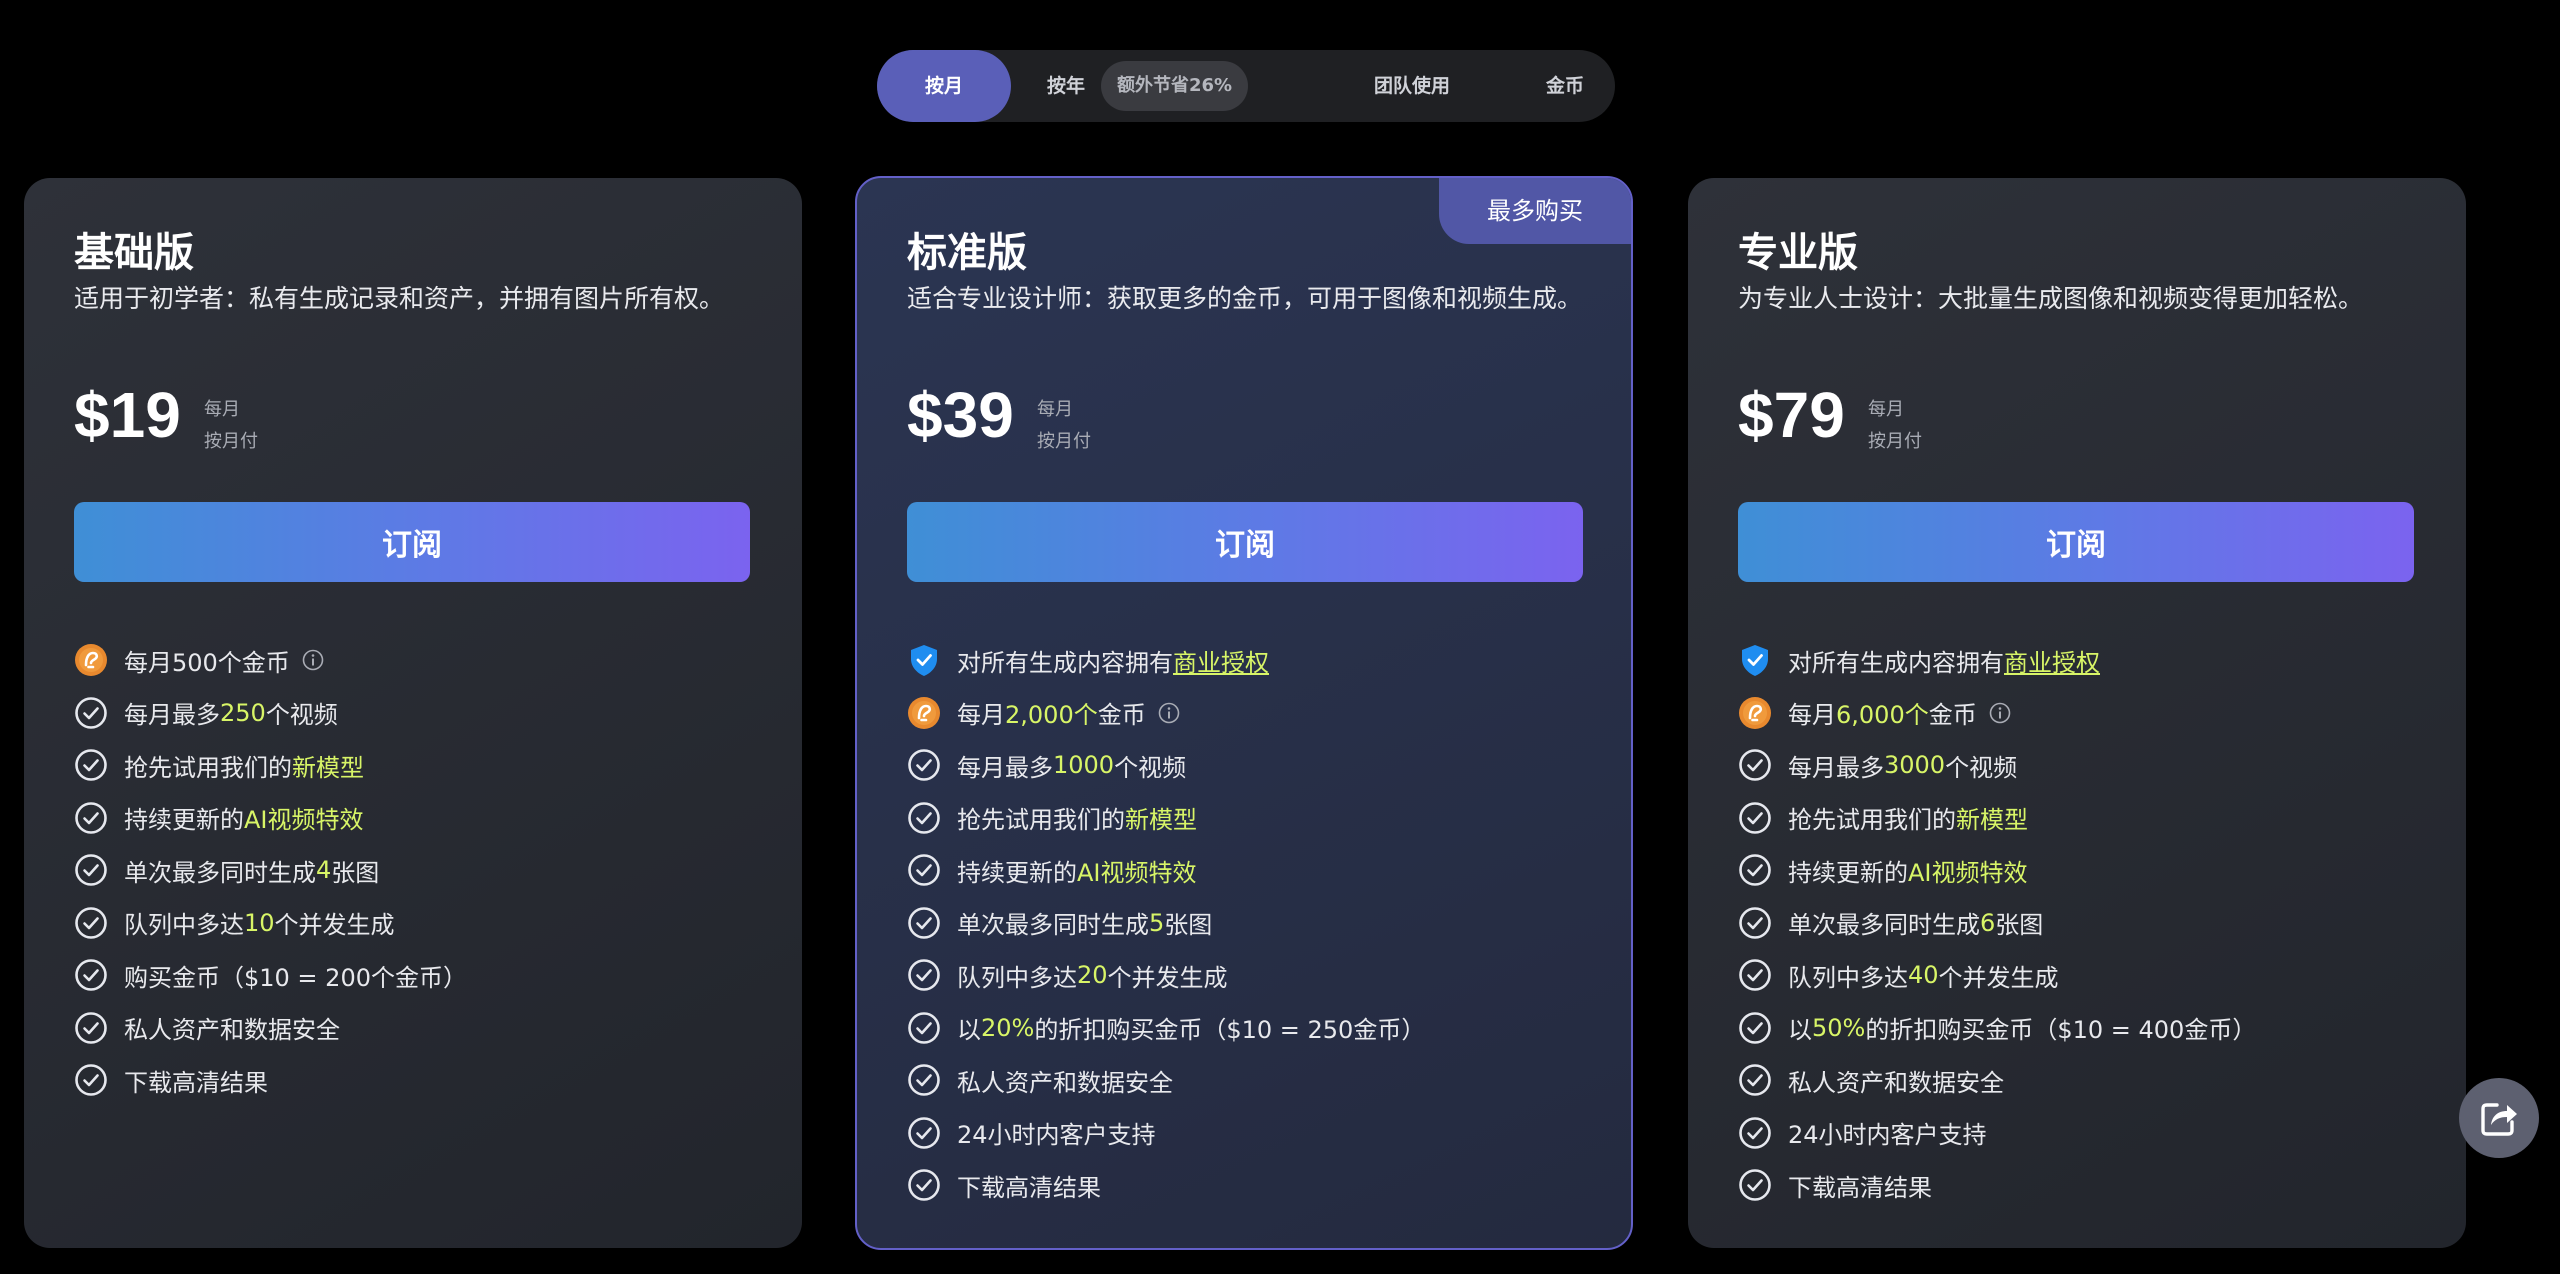 This screenshot has height=1274, width=2560. What do you see at coordinates (134, 253) in the screenshot?
I see `plan-name: 基础版` at bounding box center [134, 253].